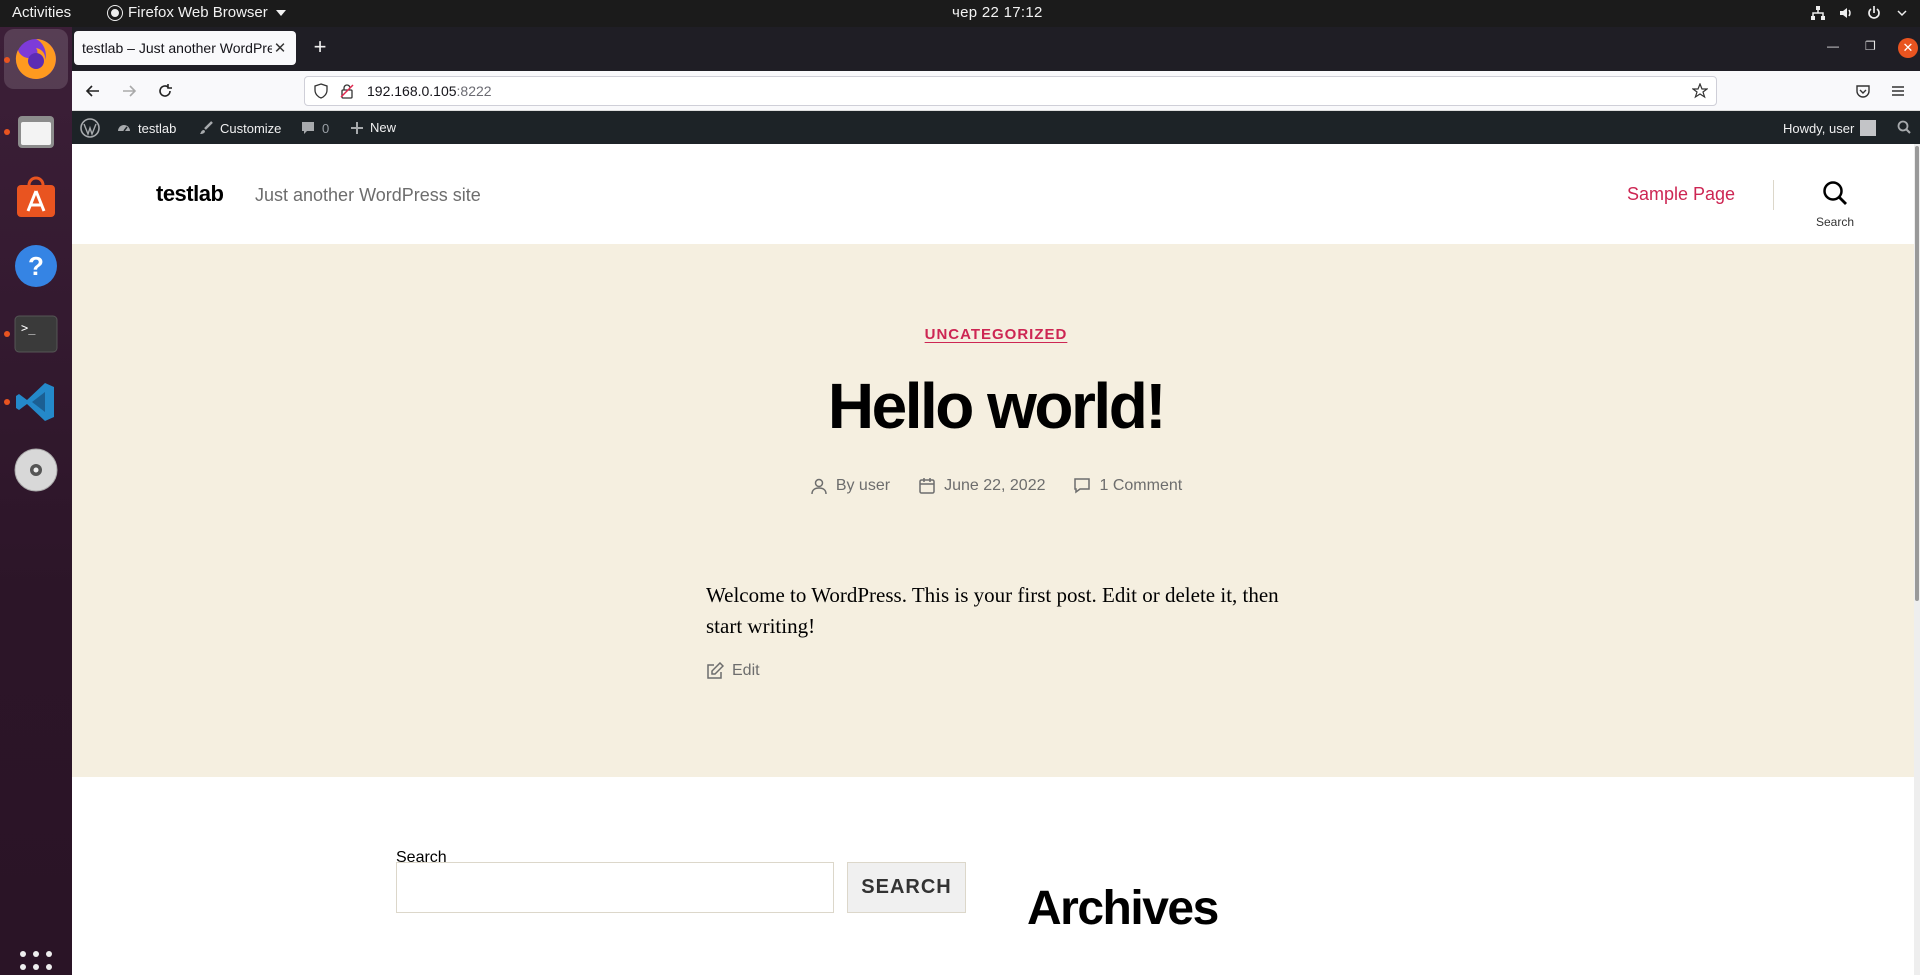 The height and width of the screenshot is (975, 1920). I want to click on wp-site-name-menu: testlab, so click(146, 128).